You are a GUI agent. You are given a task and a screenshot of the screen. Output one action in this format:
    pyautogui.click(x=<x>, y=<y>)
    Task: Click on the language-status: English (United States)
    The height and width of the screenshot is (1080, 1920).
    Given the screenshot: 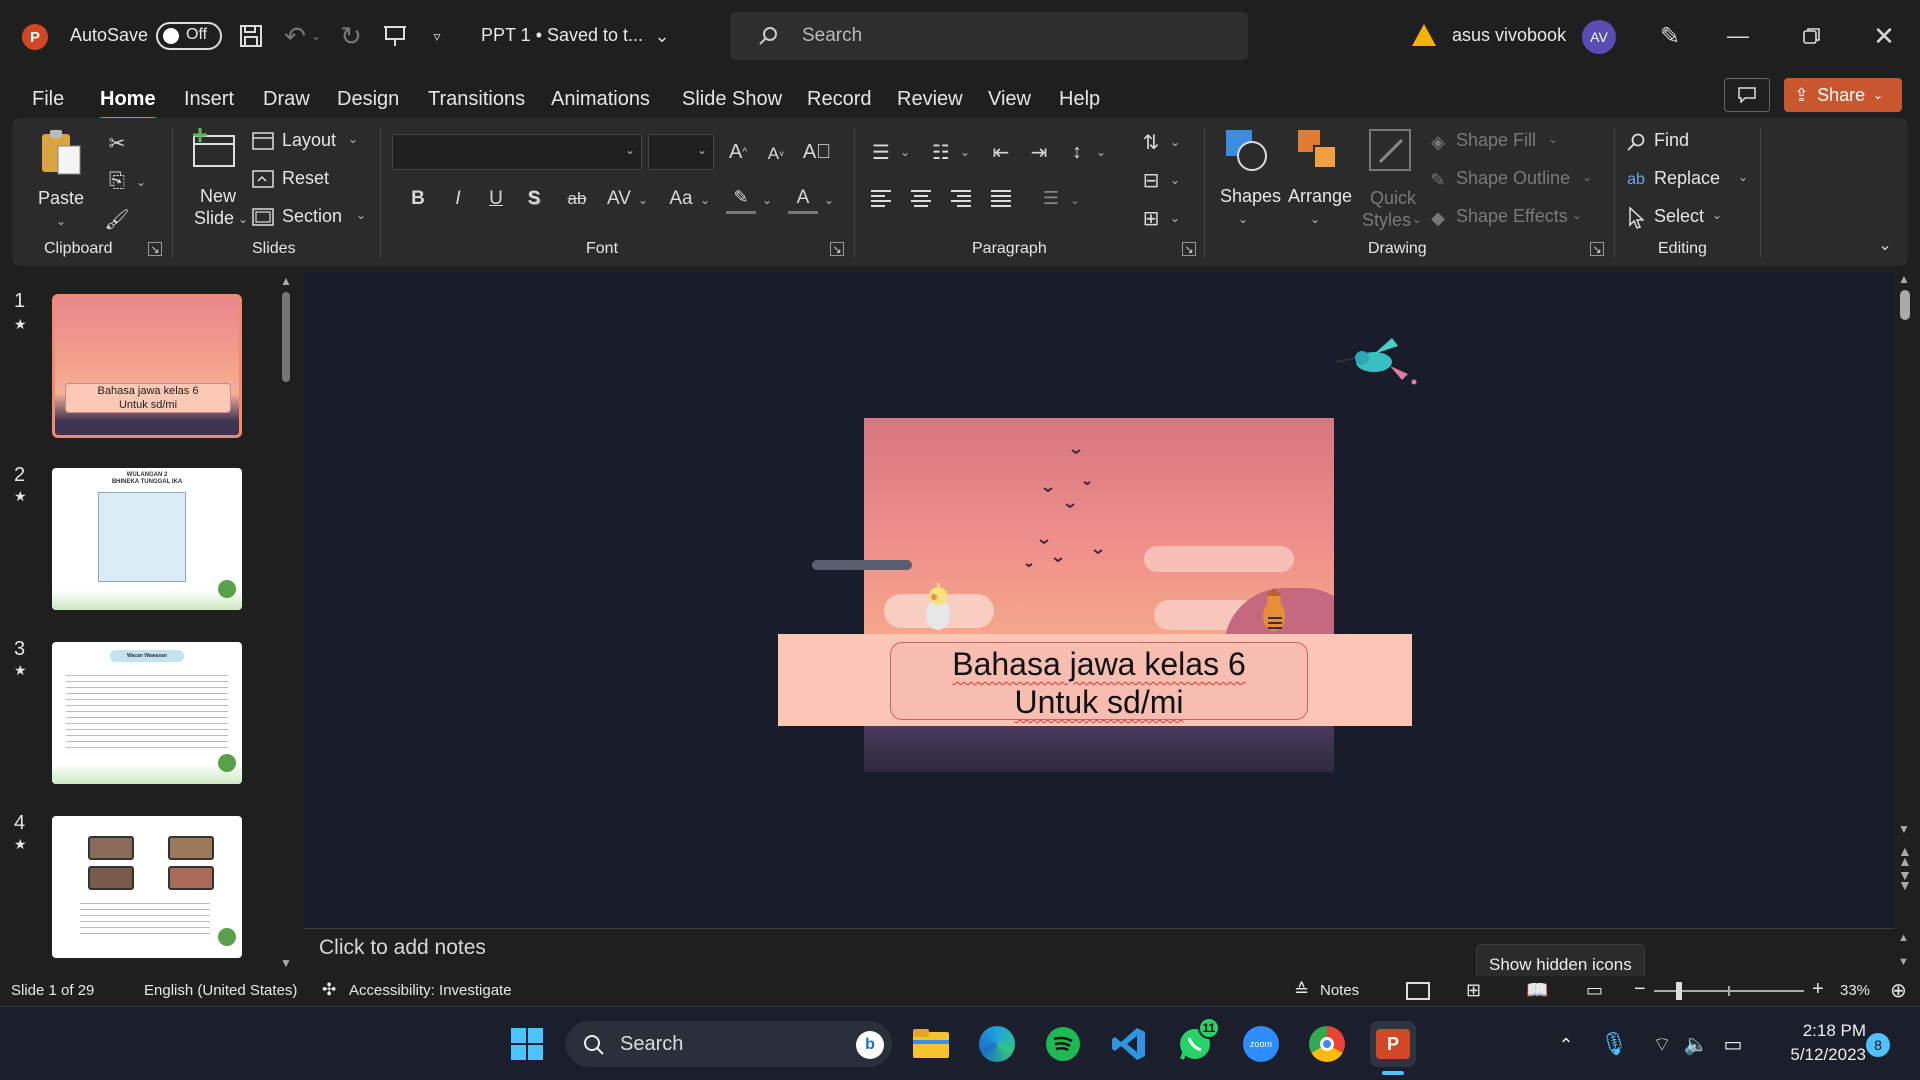 What is the action you would take?
    pyautogui.click(x=220, y=990)
    